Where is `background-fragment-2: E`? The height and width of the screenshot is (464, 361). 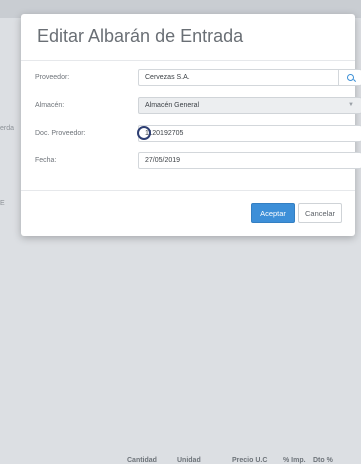
background-fragment-2: E is located at coordinates (2, 203).